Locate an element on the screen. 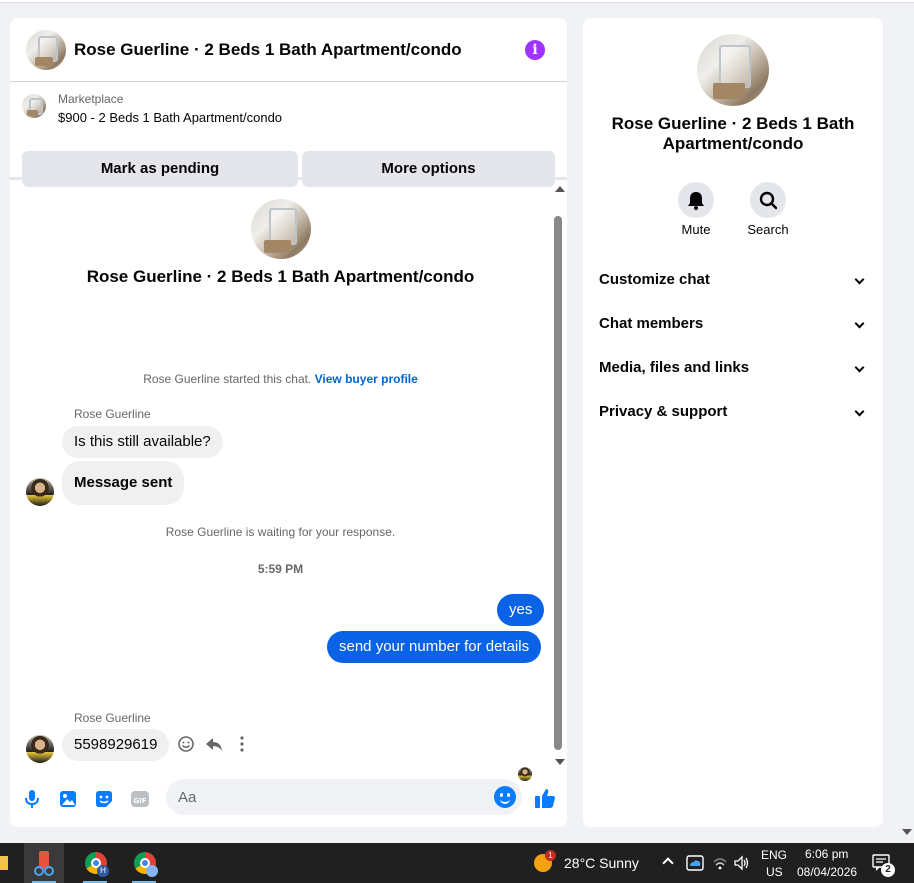 Image resolution: width=914 pixels, height=883 pixels. mute-label: Mute is located at coordinates (696, 229).